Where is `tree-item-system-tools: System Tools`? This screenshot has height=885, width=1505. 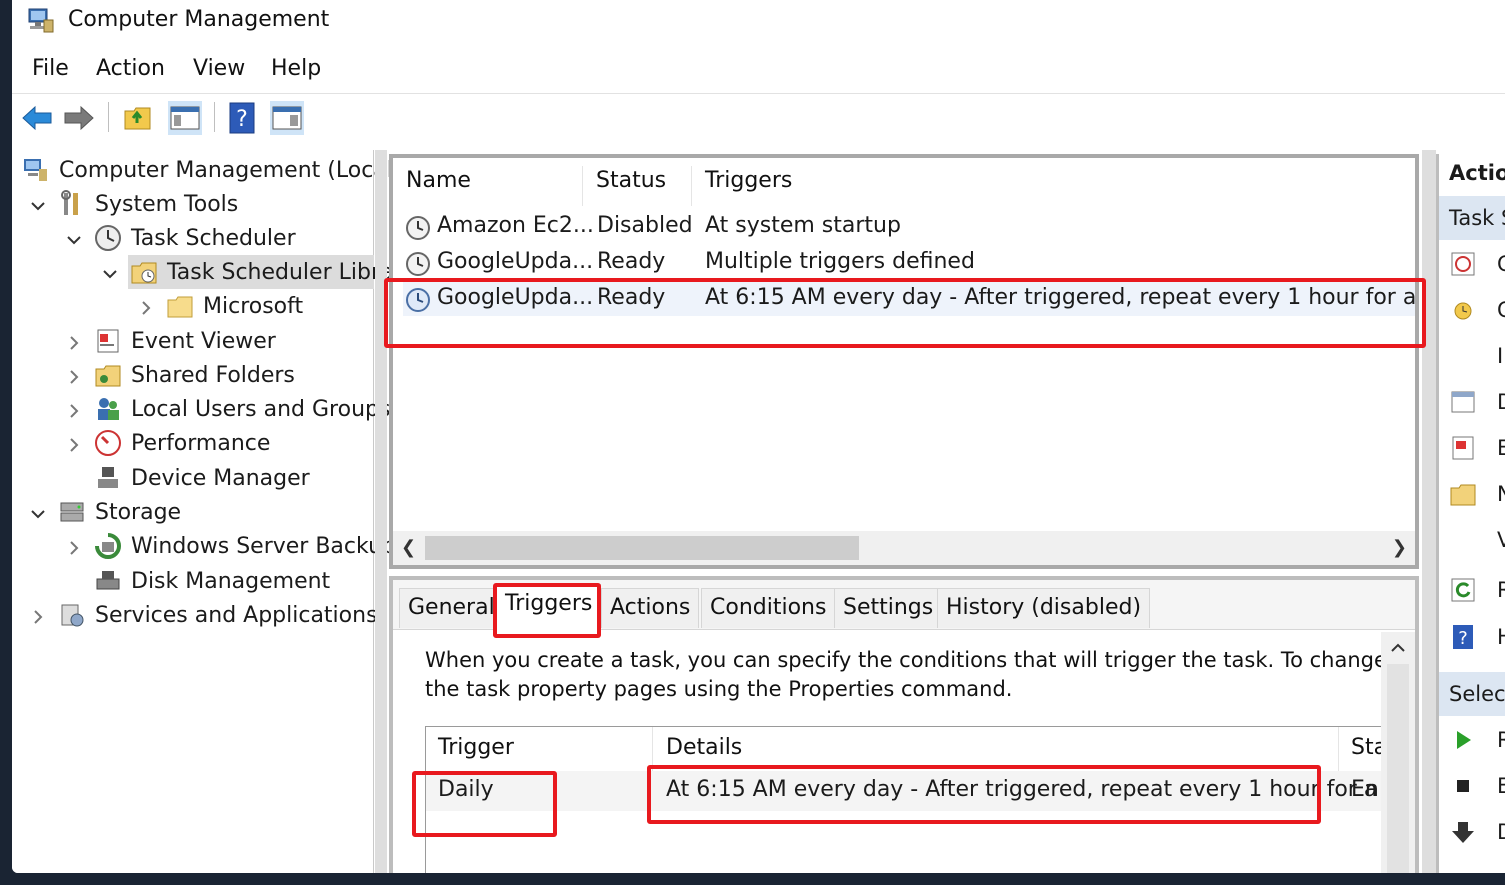 tree-item-system-tools: System Tools is located at coordinates (148, 204).